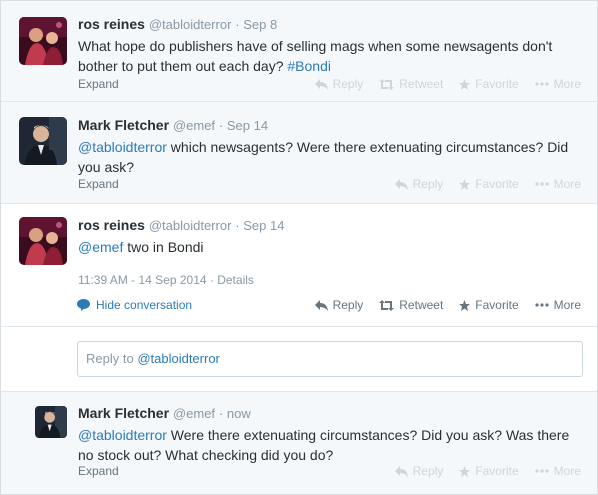 The height and width of the screenshot is (495, 598). I want to click on hide-conversation-link: Hide conversation, so click(134, 305).